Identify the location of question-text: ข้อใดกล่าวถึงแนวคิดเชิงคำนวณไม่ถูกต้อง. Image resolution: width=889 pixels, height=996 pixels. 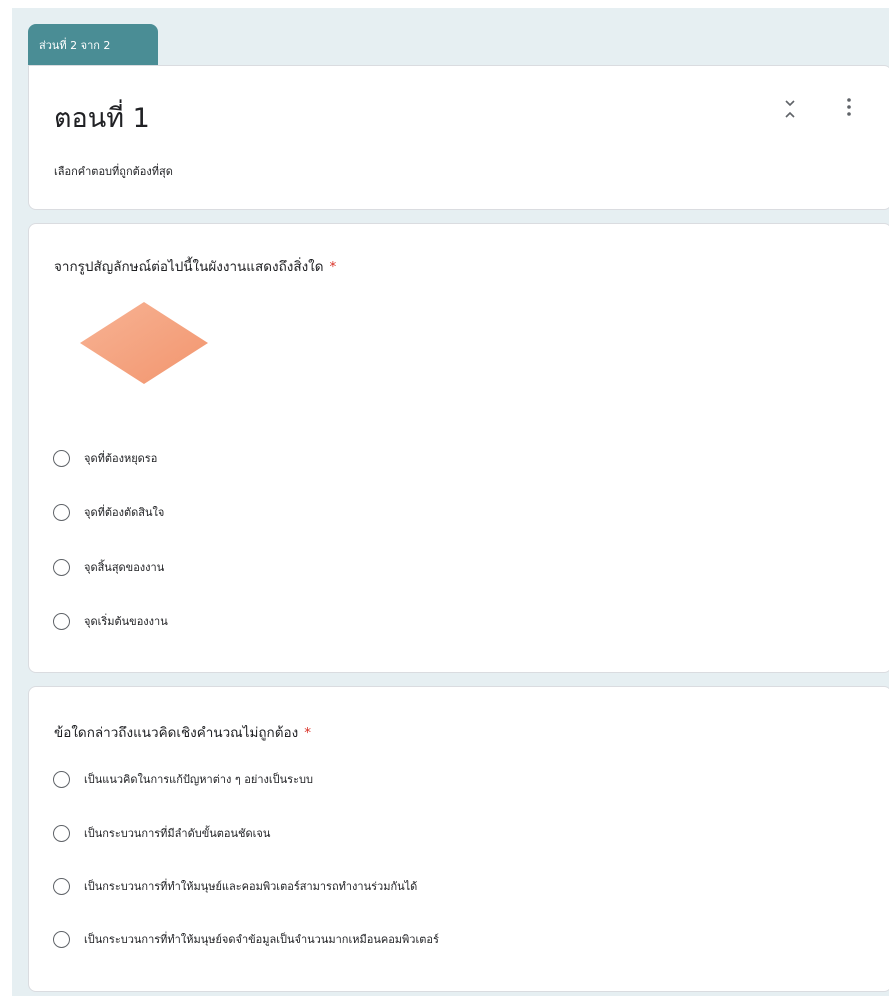
(176, 733).